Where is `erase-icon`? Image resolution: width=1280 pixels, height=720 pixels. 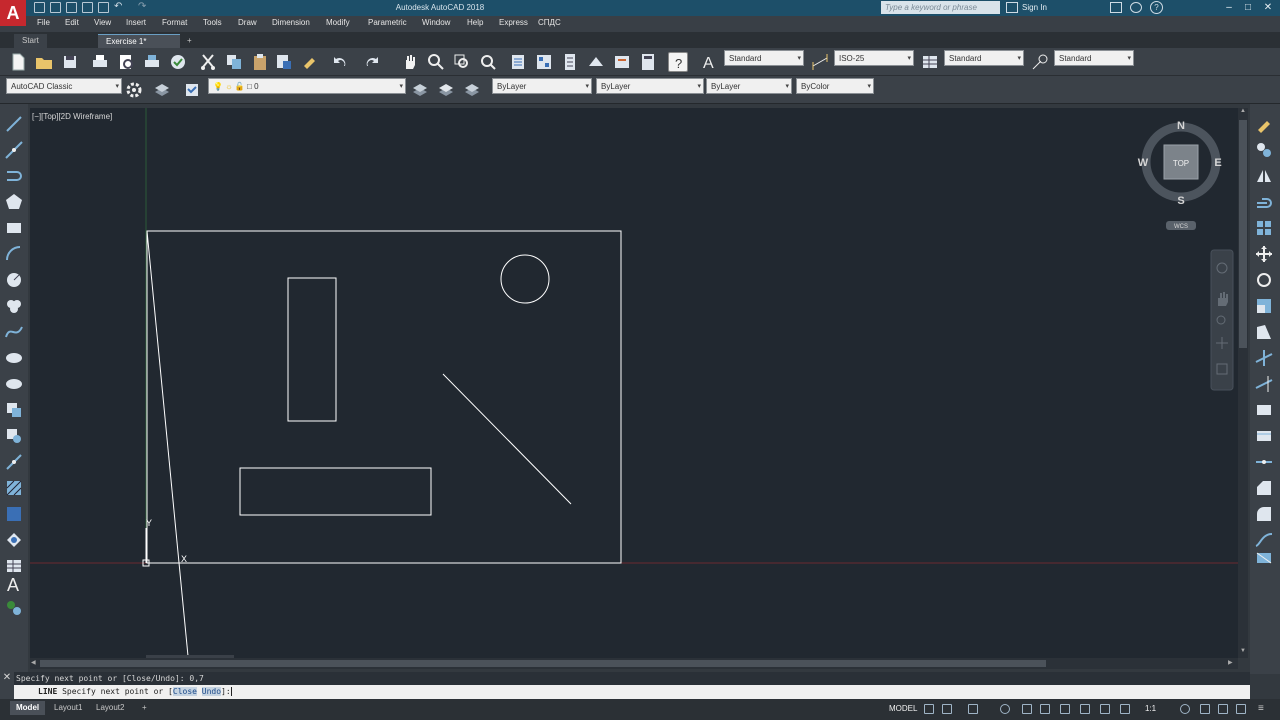 erase-icon is located at coordinates (1264, 124).